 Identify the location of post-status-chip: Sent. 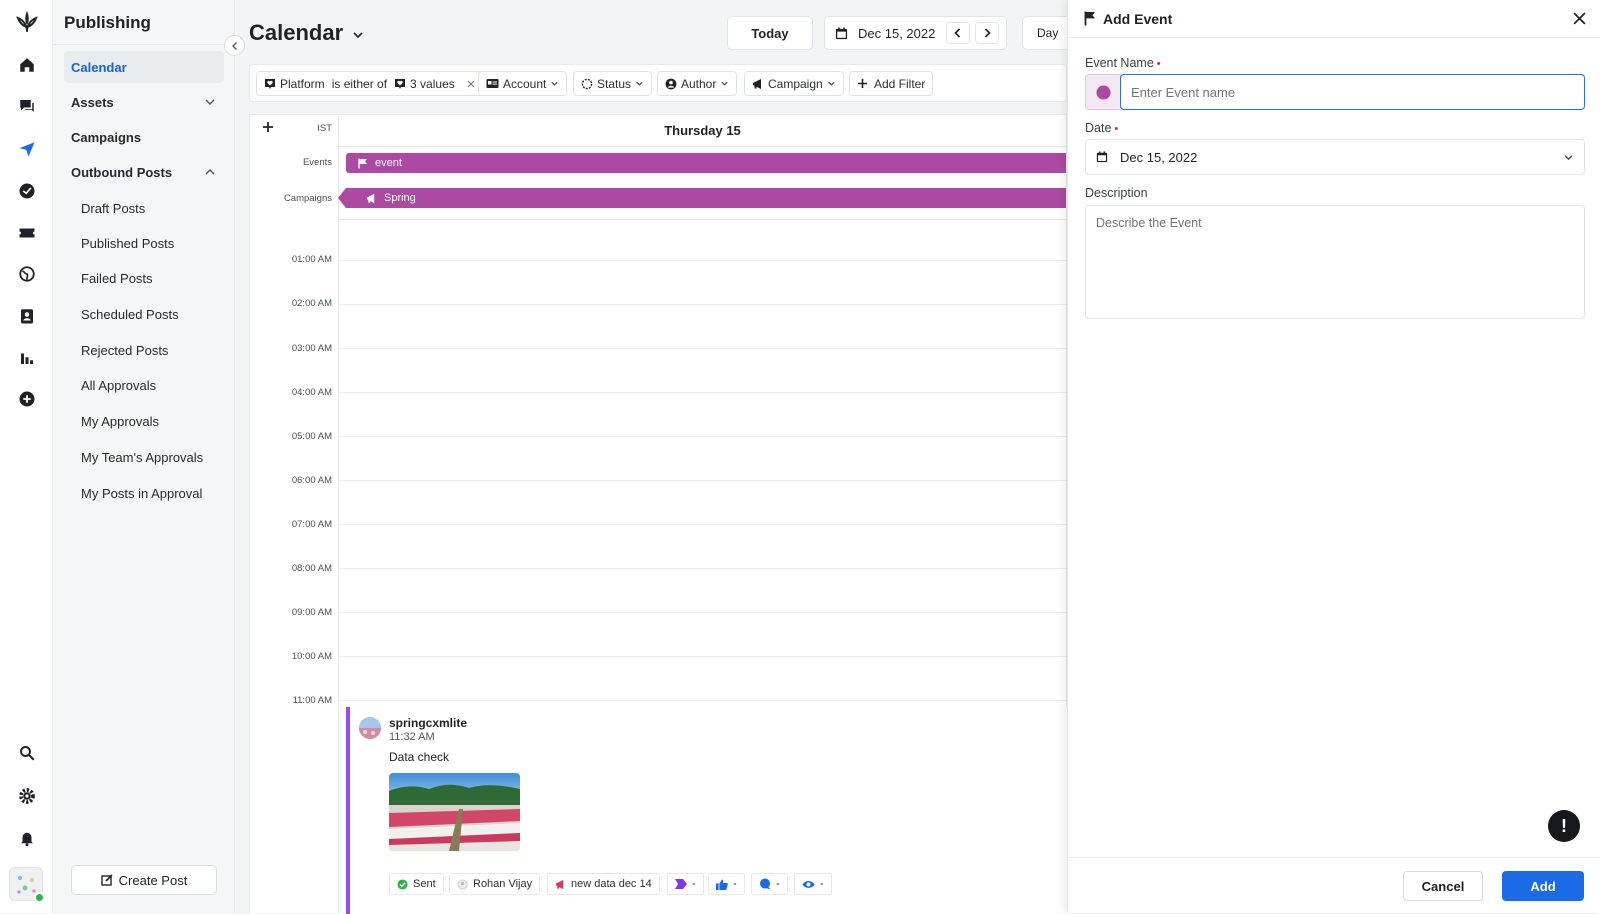
(416, 884).